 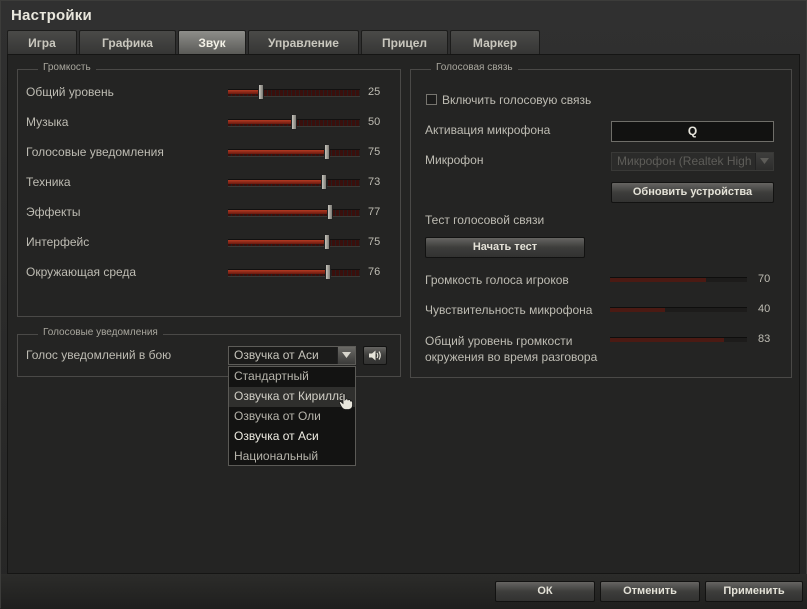 I want to click on dropdown-option: Озвучка от Оли, so click(x=292, y=417).